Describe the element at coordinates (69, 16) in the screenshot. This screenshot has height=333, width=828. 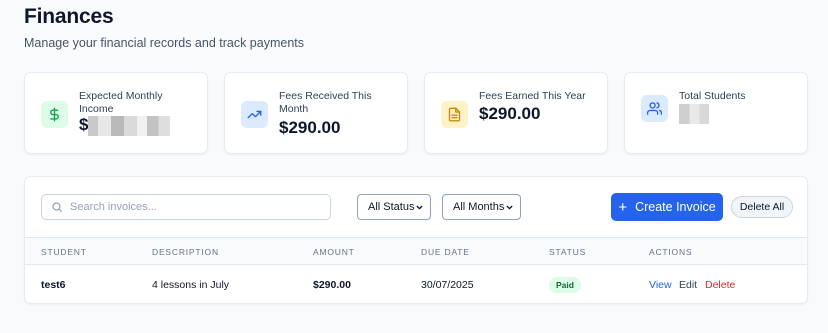
I see `page-title: Finances` at that location.